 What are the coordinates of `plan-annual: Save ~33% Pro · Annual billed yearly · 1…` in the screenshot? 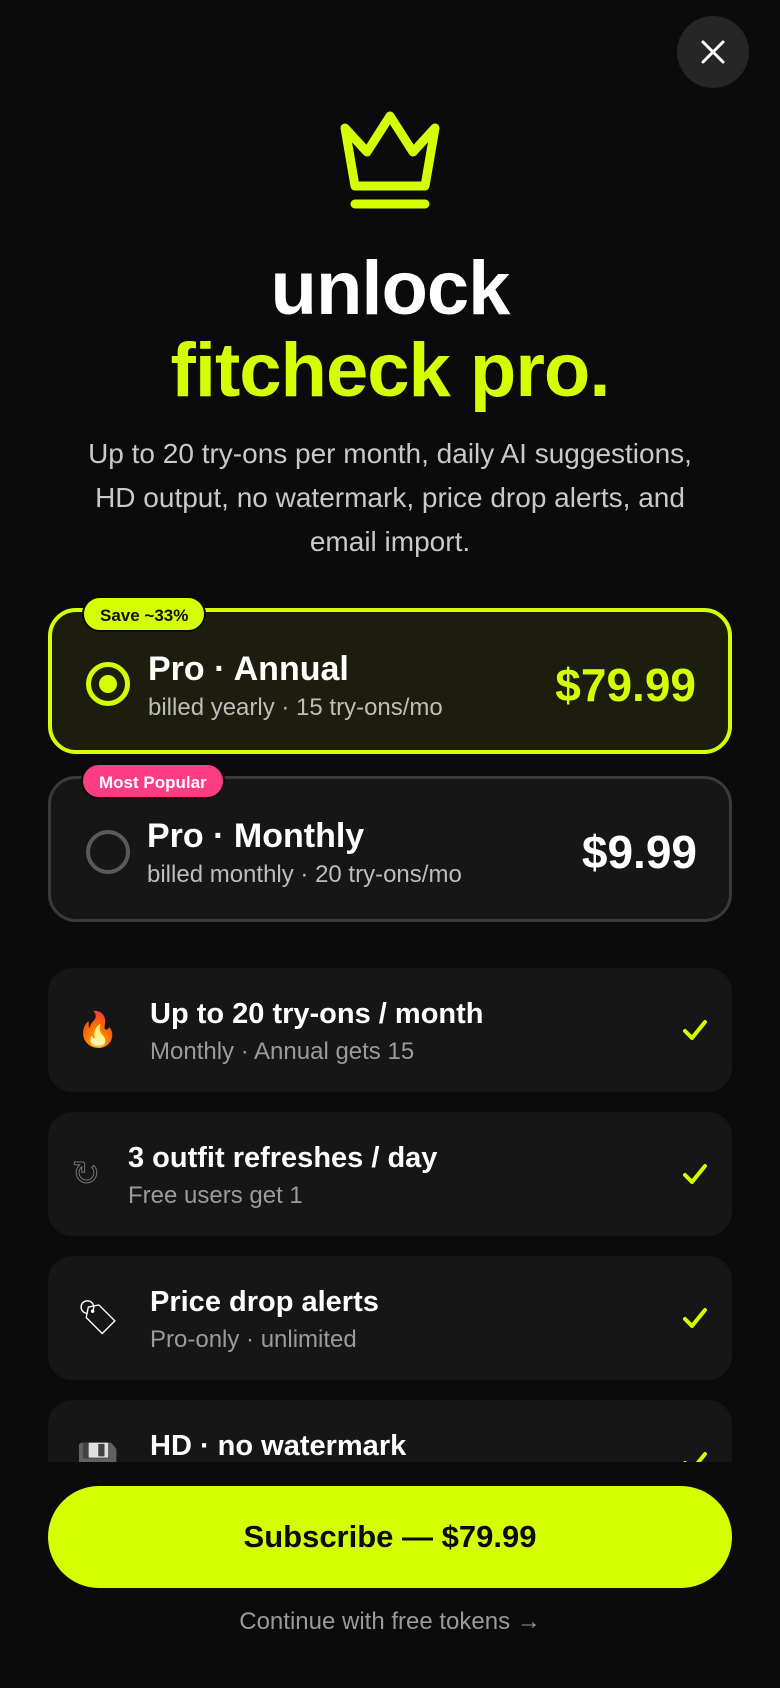 It's located at (390, 675).